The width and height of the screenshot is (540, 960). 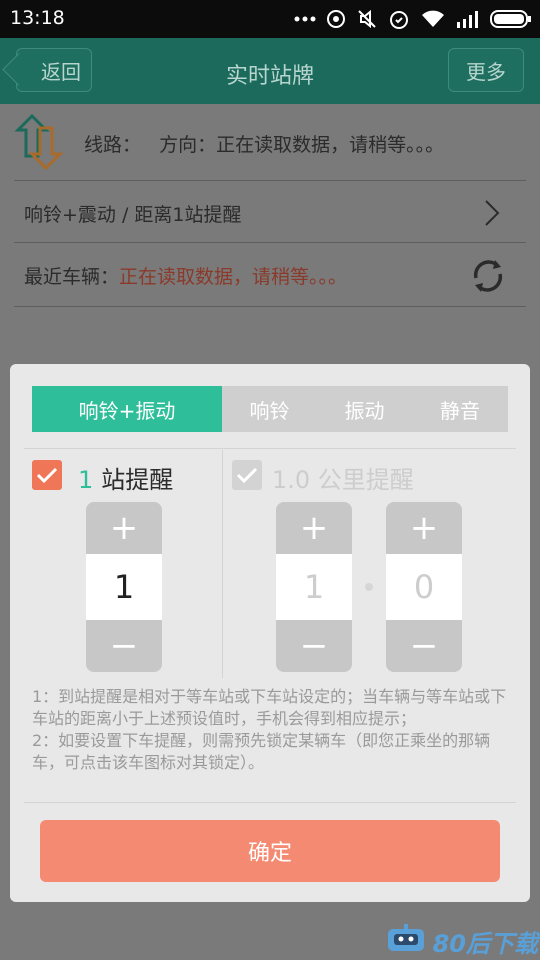 I want to click on station-decrement-button: −, so click(x=124, y=646).